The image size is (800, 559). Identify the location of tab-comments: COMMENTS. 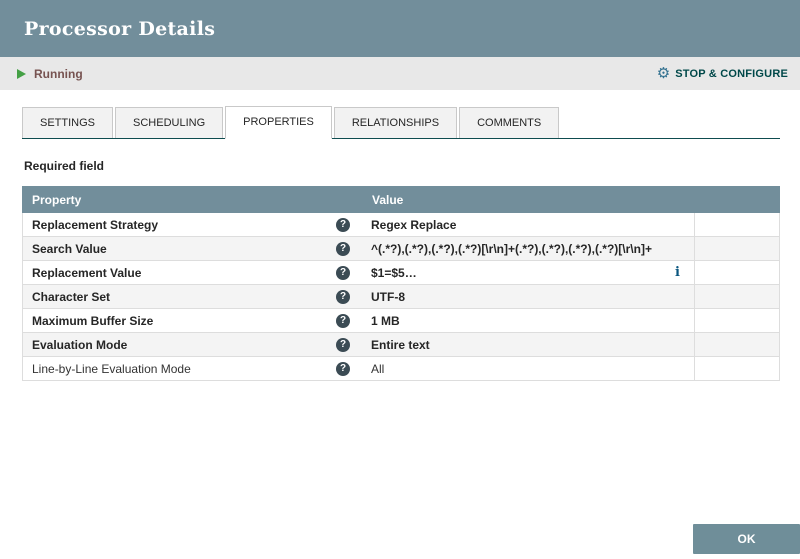
(509, 122).